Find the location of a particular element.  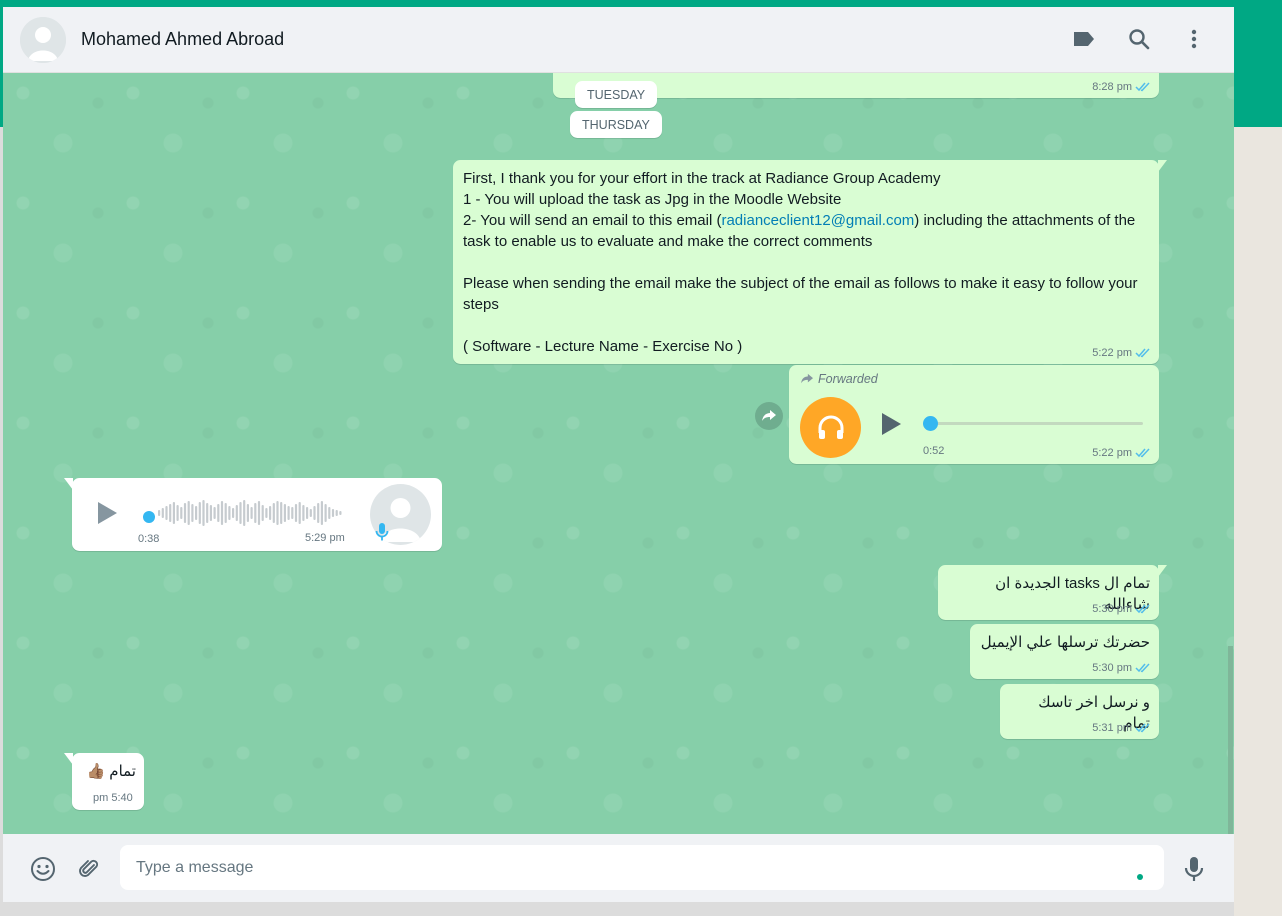

message-time: 8:28 pm is located at coordinates (1112, 87).